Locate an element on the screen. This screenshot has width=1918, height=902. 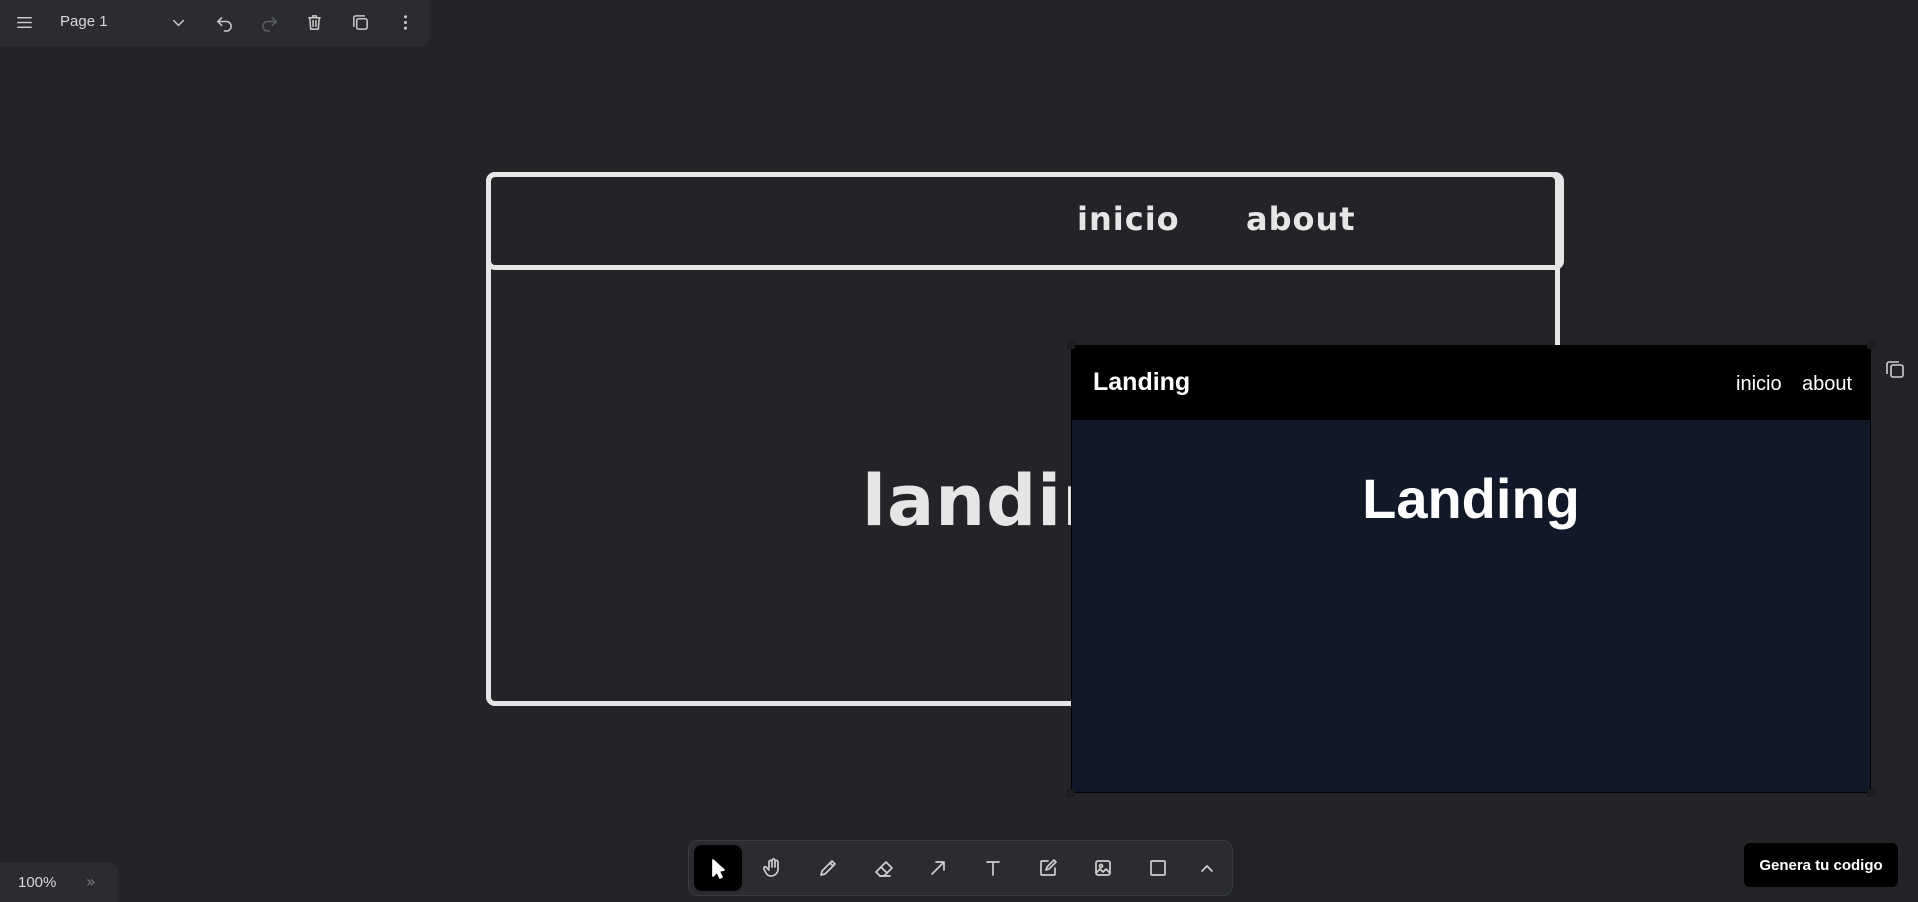
page-menu-bar: Page 1 is located at coordinates (215, 23).